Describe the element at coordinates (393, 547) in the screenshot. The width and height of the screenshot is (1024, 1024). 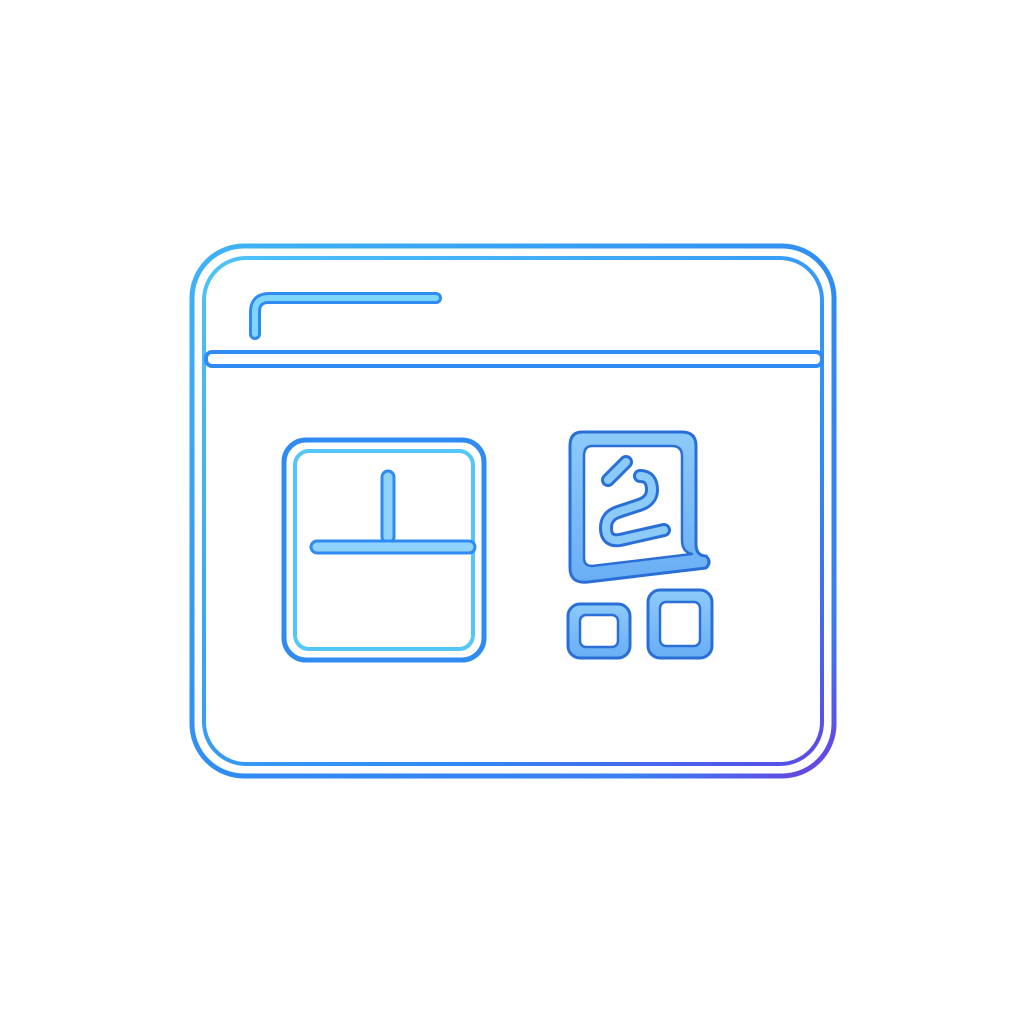
I see `panel-horizontal-divider` at that location.